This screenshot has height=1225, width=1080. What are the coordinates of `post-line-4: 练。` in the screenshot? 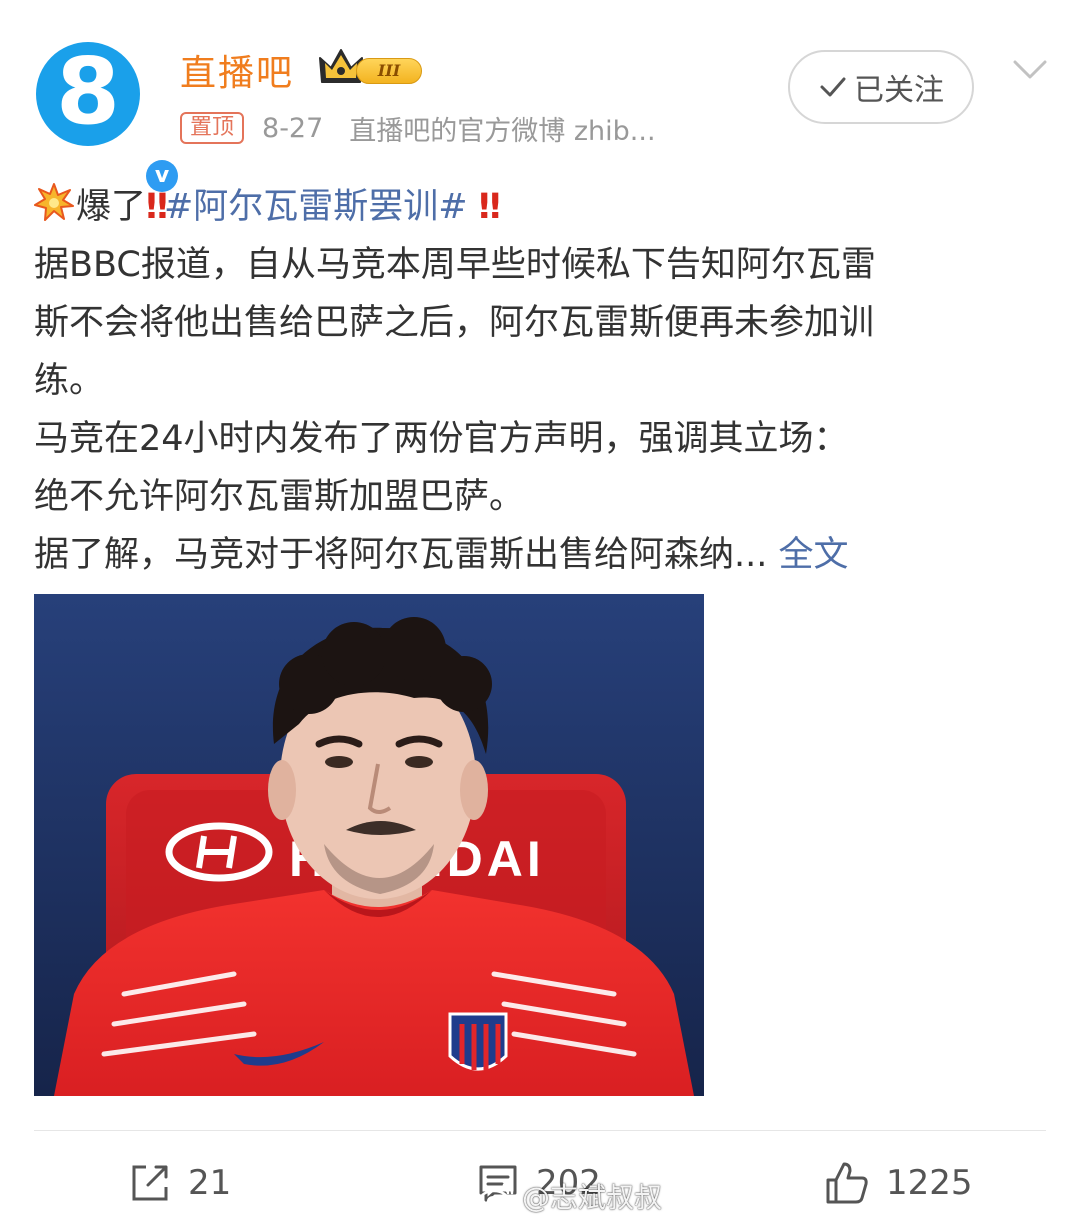 It's located at (69, 381).